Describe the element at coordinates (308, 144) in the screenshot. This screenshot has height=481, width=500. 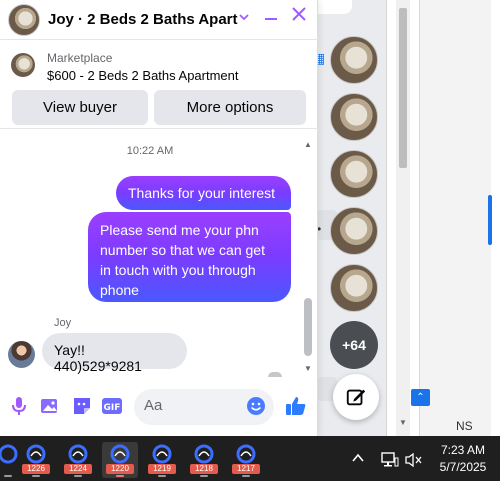
I see `scroll-up-arrow-icon: ▲` at that location.